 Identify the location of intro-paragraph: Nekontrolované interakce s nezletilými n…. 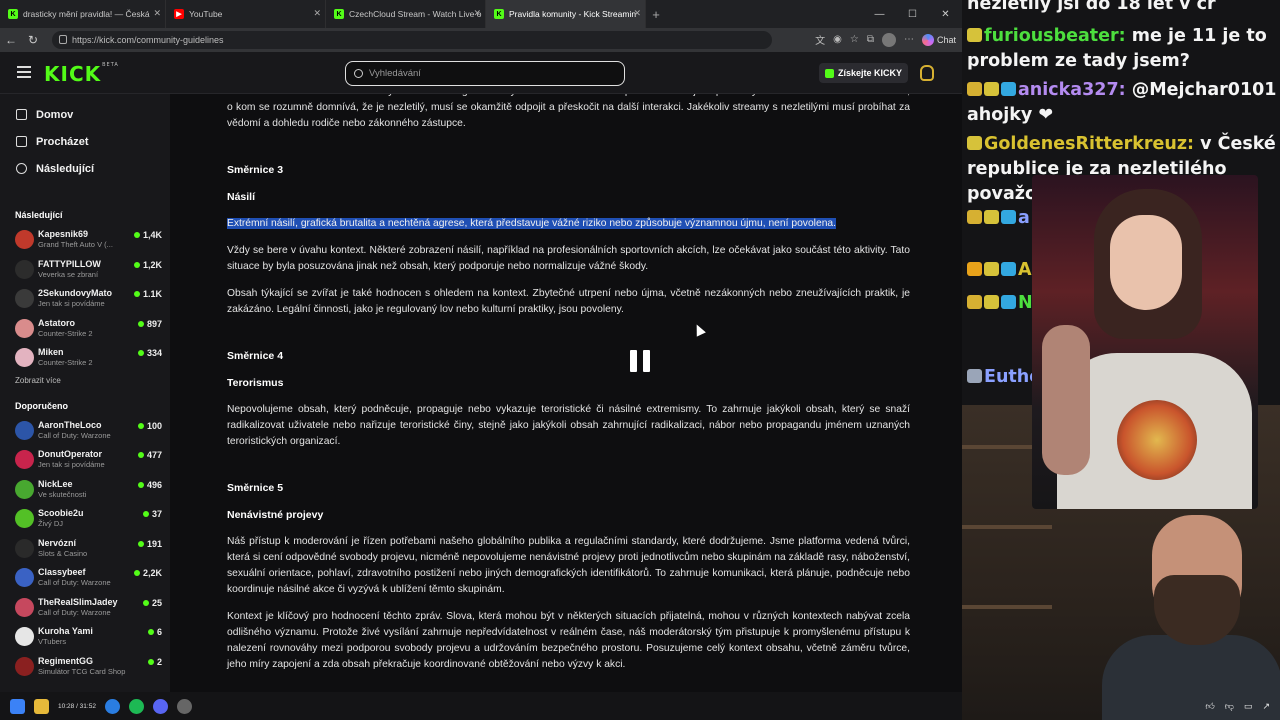
(568, 111).